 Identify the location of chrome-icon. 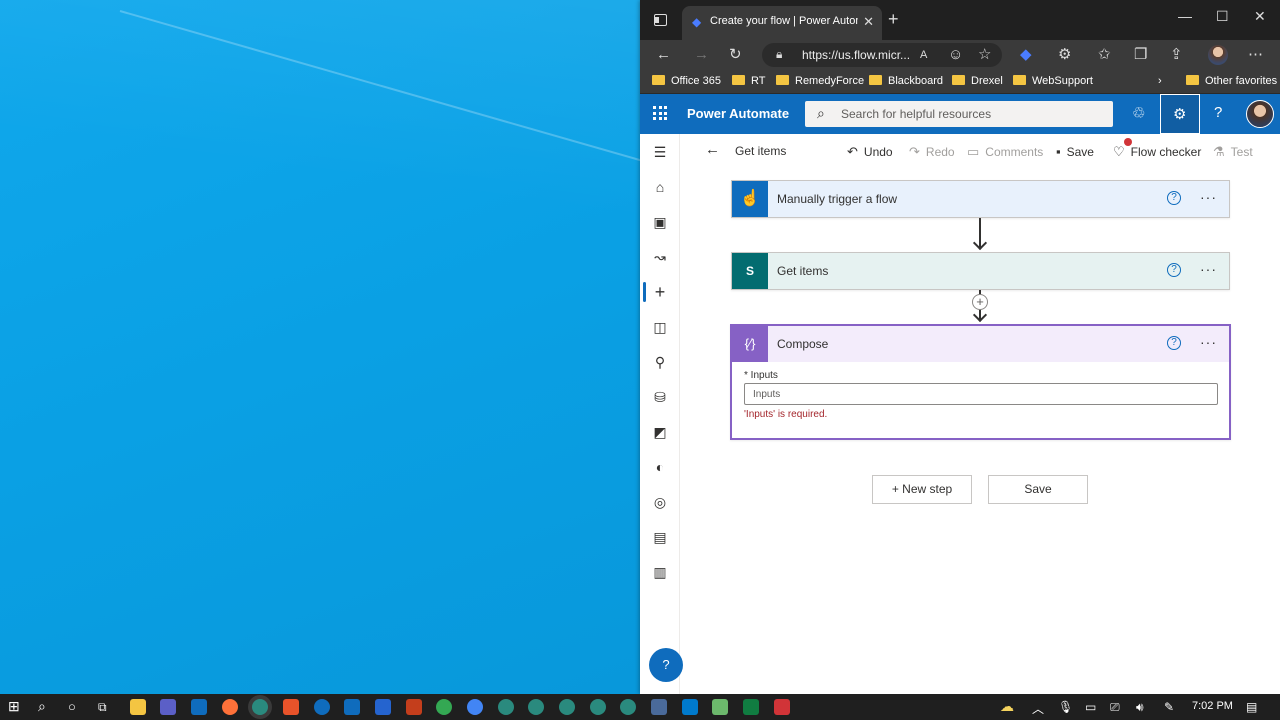
(444, 707).